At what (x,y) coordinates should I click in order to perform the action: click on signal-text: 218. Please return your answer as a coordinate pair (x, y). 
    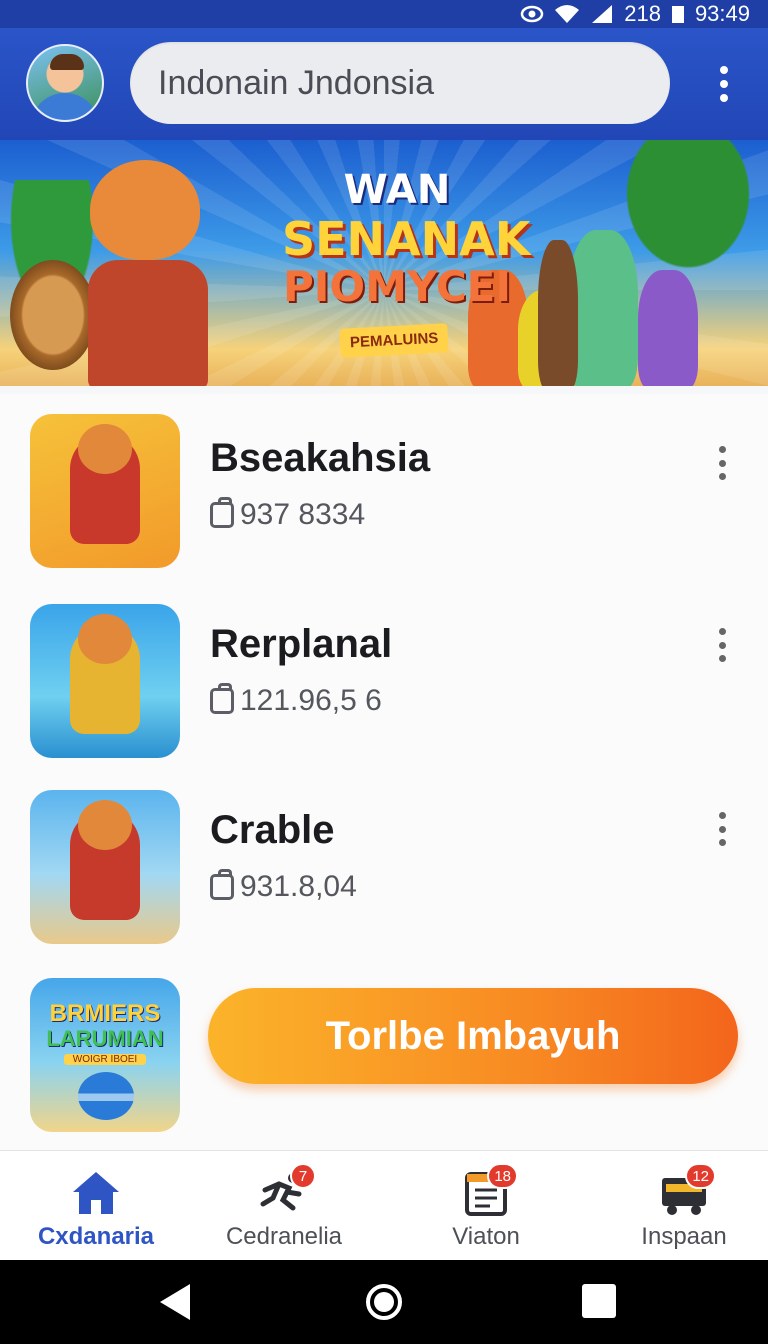
    Looking at the image, I should click on (642, 13).